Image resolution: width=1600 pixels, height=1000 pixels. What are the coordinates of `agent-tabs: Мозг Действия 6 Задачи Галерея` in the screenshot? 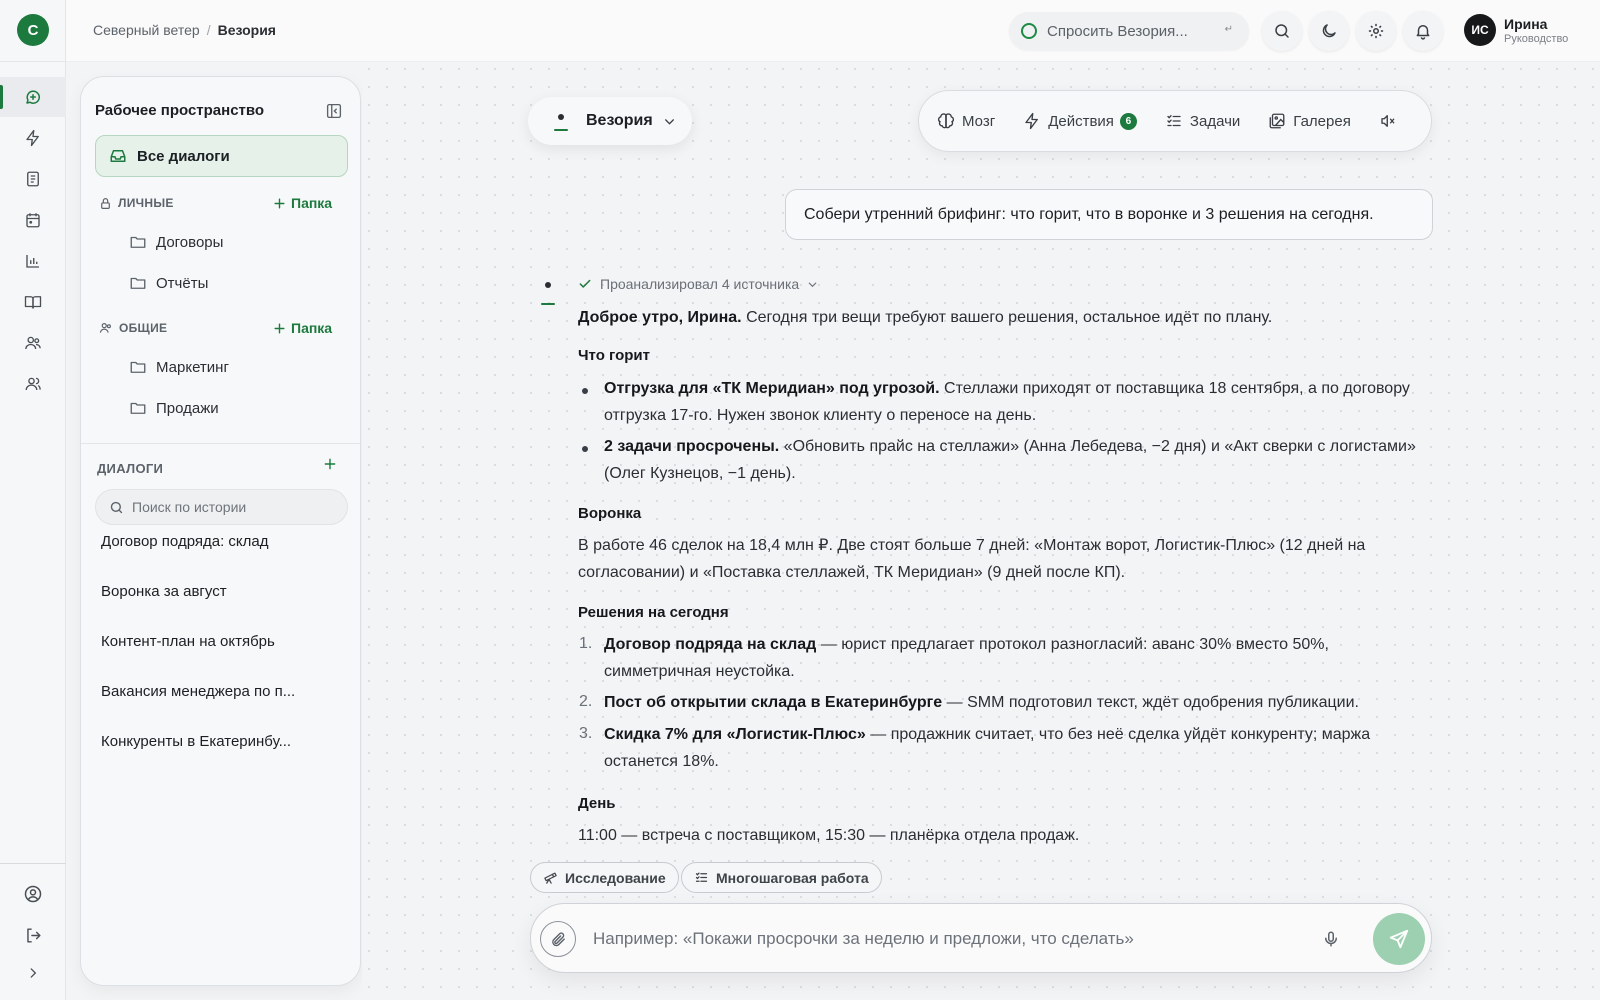 It's located at (1175, 121).